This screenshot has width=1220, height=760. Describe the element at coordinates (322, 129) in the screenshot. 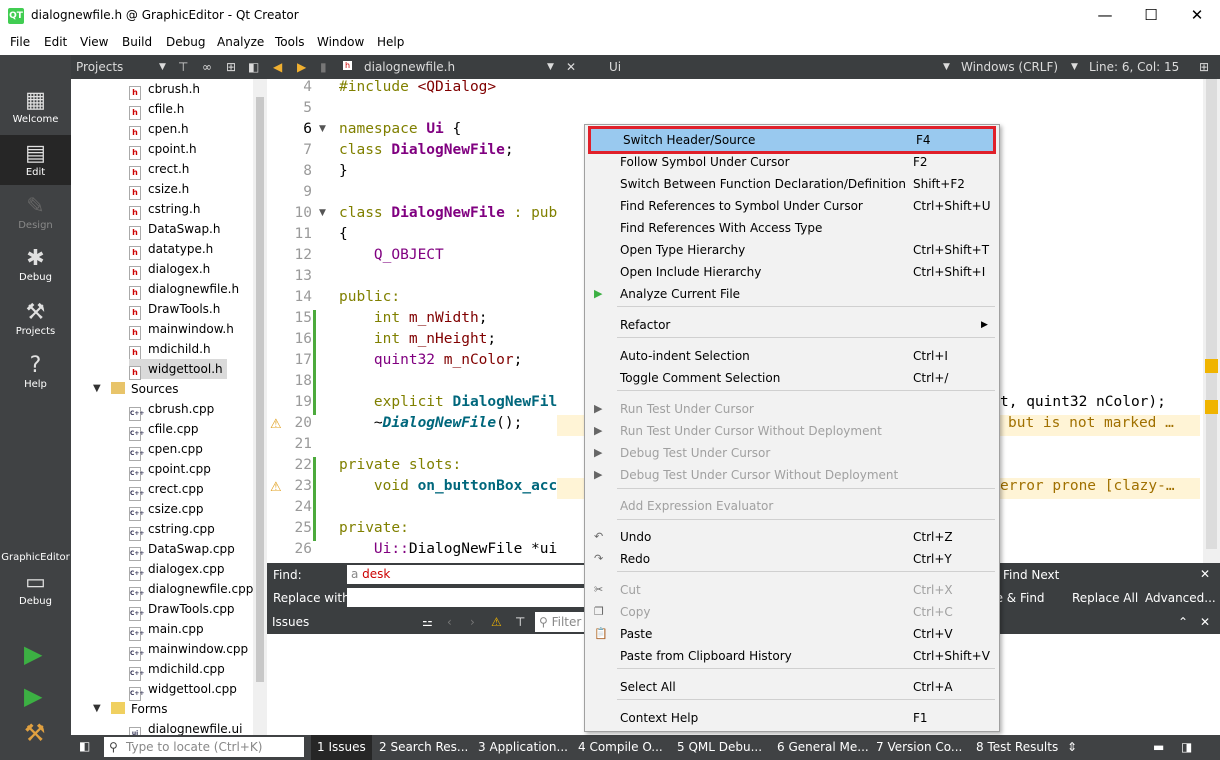

I see `fold-arrow-icon: ▼` at that location.